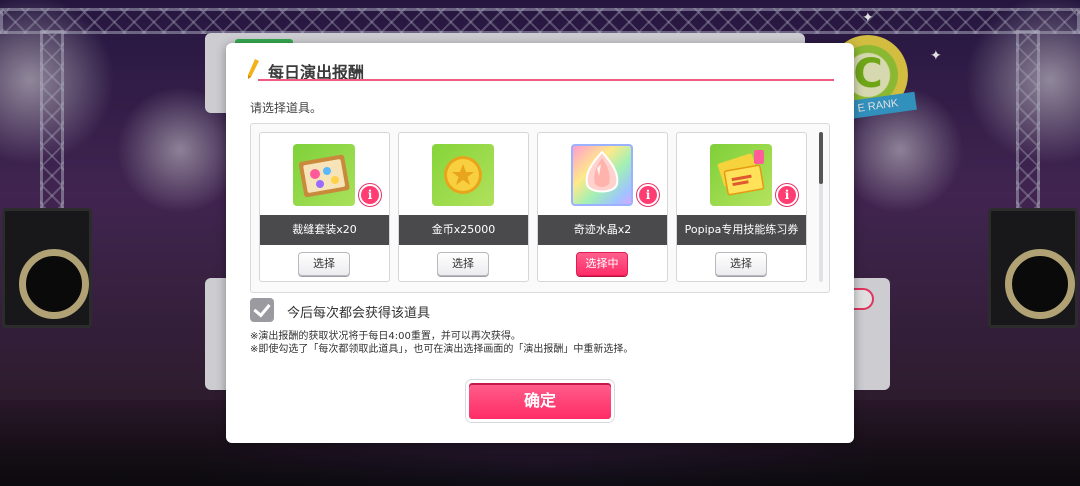 The width and height of the screenshot is (1080, 486). I want to click on always-get-label: 今后每次都会获得该道具, so click(358, 311).